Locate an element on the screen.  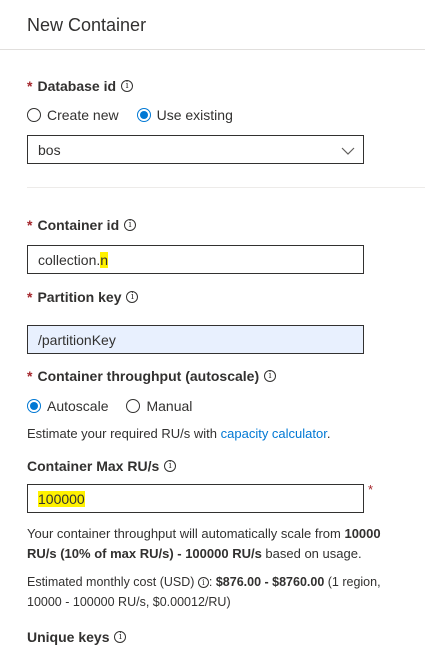
database-radio-group: Create new Use existing is located at coordinates (130, 115).